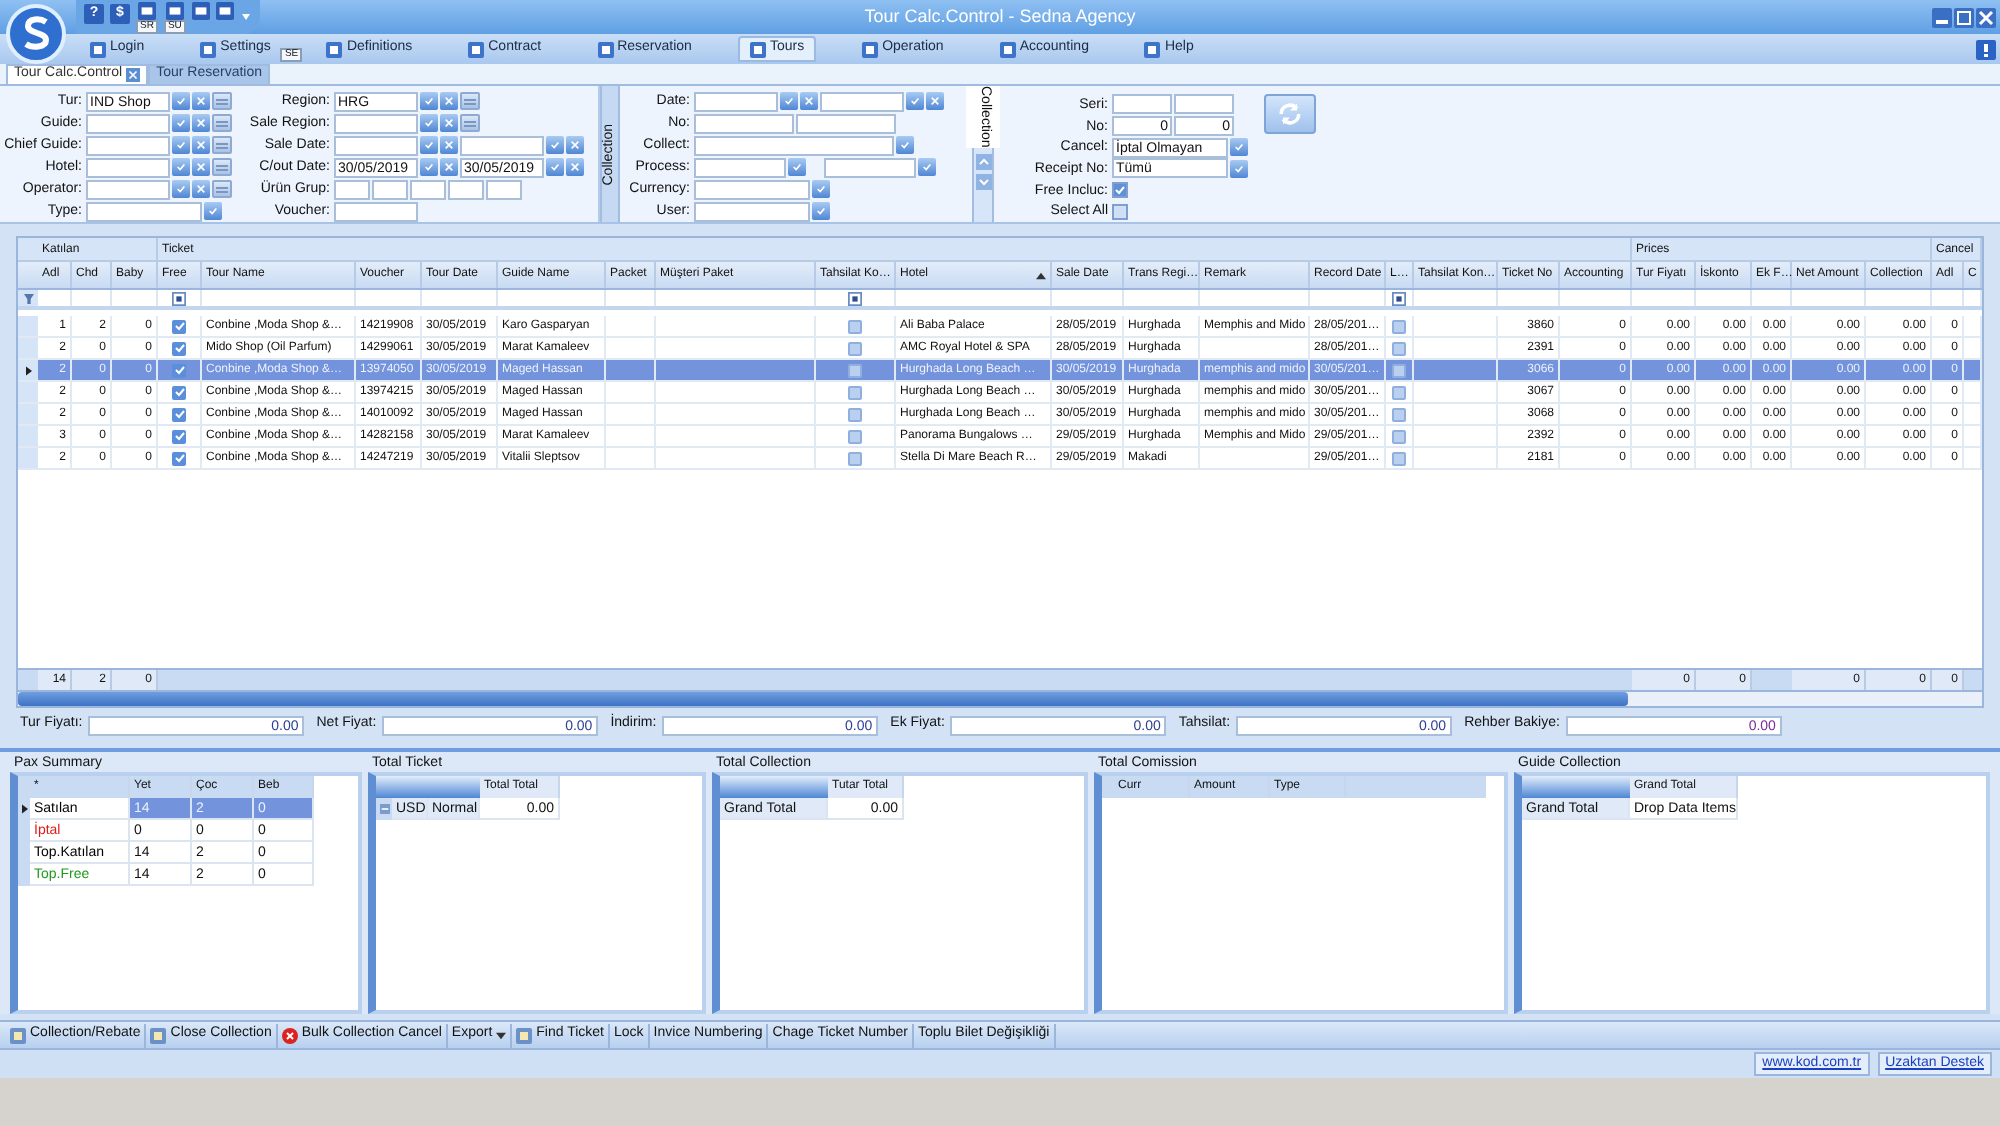 The height and width of the screenshot is (1126, 2000). What do you see at coordinates (983, 161) in the screenshot?
I see `scroll-up-icon` at bounding box center [983, 161].